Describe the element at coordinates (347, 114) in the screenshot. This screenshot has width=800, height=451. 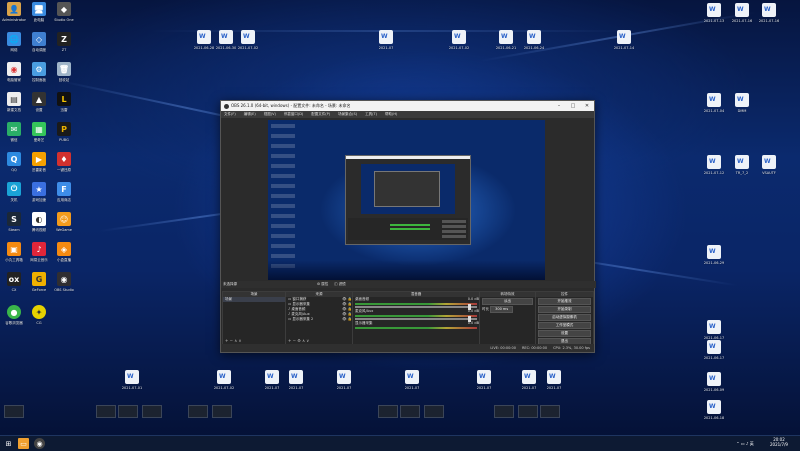
I see `menu-scene-collection: 场景集合(S)` at that location.